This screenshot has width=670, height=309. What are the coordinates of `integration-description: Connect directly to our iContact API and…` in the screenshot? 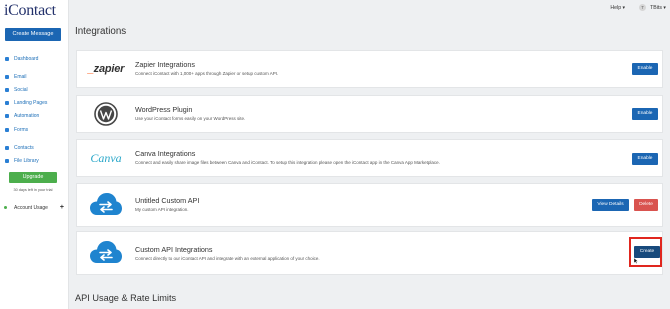 It's located at (227, 258).